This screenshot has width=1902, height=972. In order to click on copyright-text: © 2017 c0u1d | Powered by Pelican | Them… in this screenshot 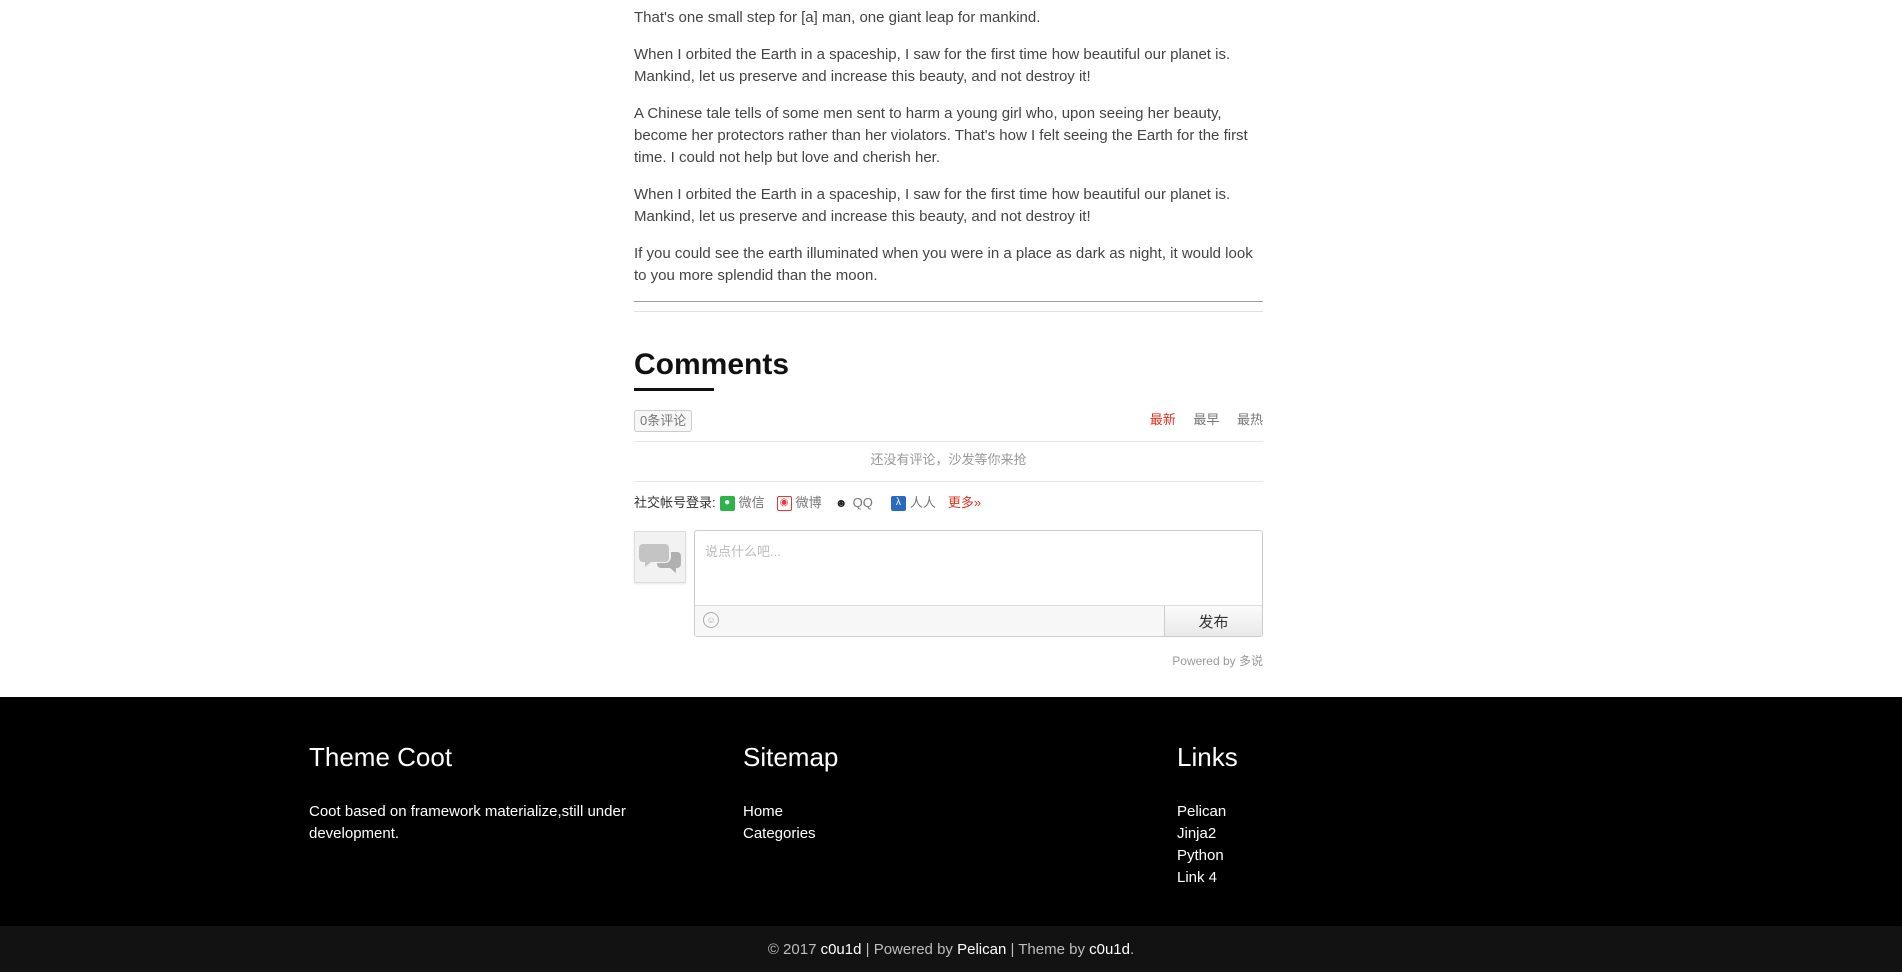, I will do `click(951, 950)`.